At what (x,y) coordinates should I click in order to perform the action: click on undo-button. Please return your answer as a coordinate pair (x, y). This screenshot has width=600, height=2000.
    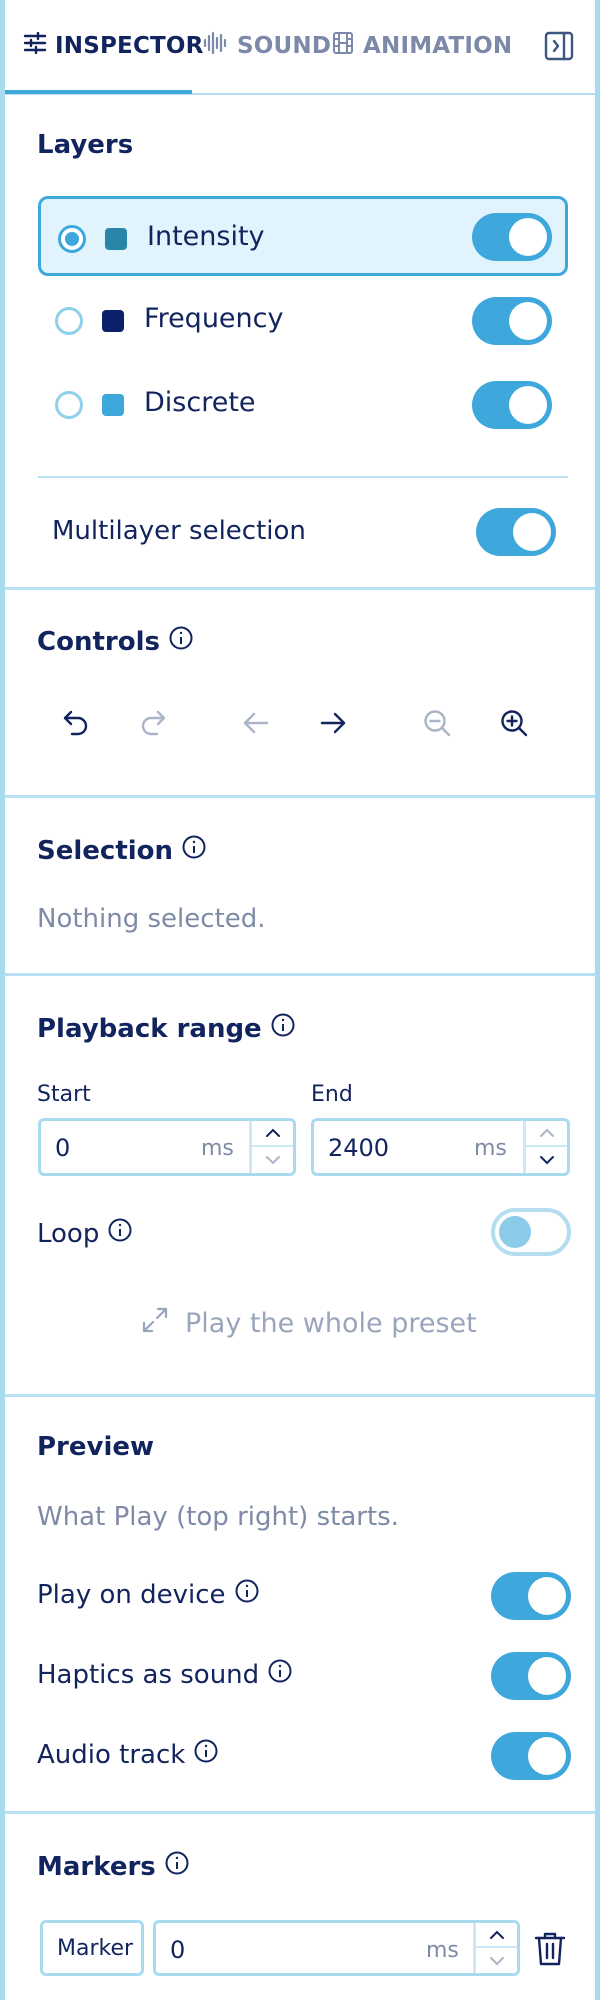
    Looking at the image, I should click on (76, 725).